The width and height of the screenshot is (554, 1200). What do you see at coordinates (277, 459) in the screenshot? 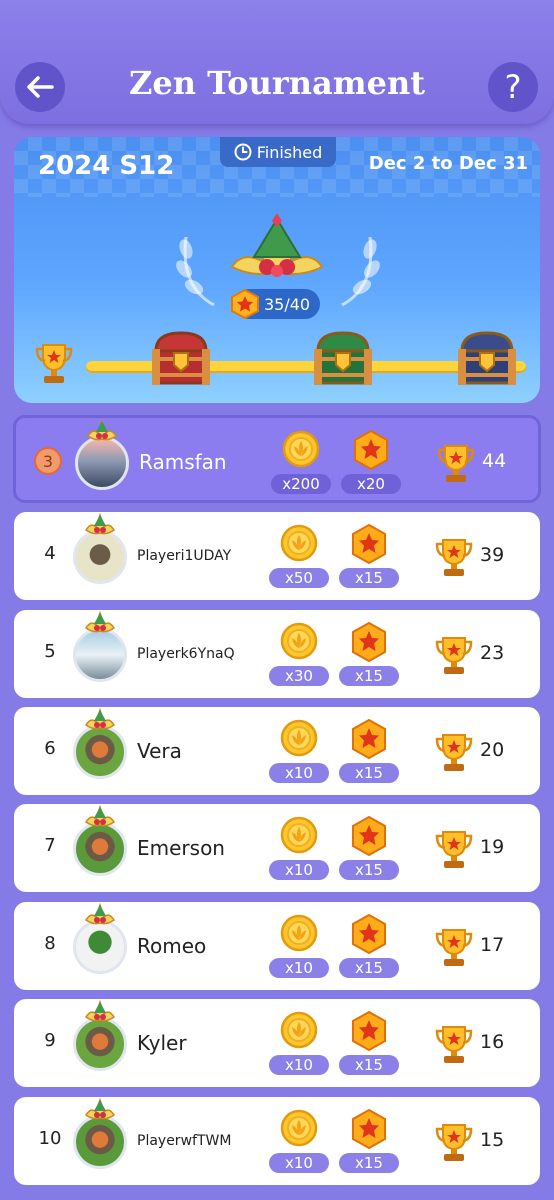
I see `leaderboard-row-current-player: 3 Ramsfan x200 x20 44` at bounding box center [277, 459].